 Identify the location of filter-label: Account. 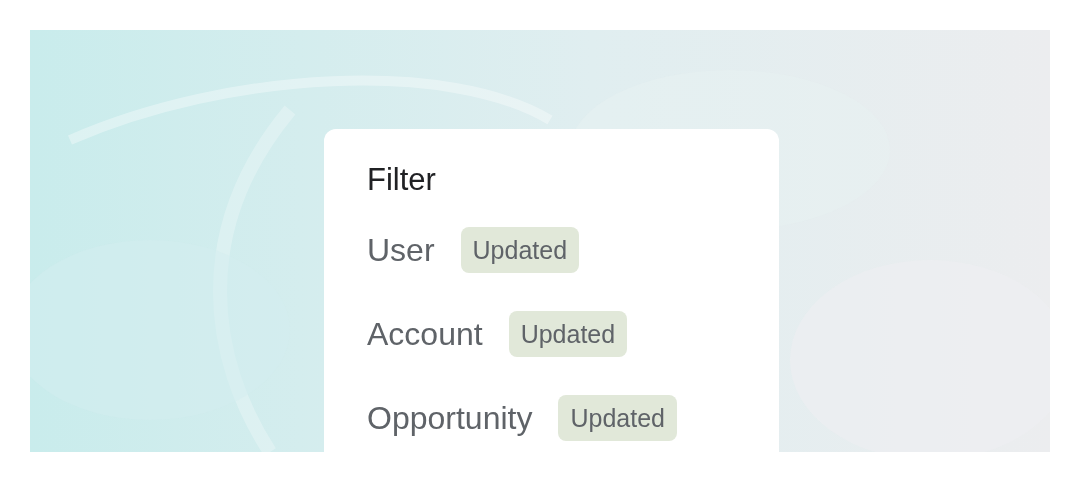
(425, 334).